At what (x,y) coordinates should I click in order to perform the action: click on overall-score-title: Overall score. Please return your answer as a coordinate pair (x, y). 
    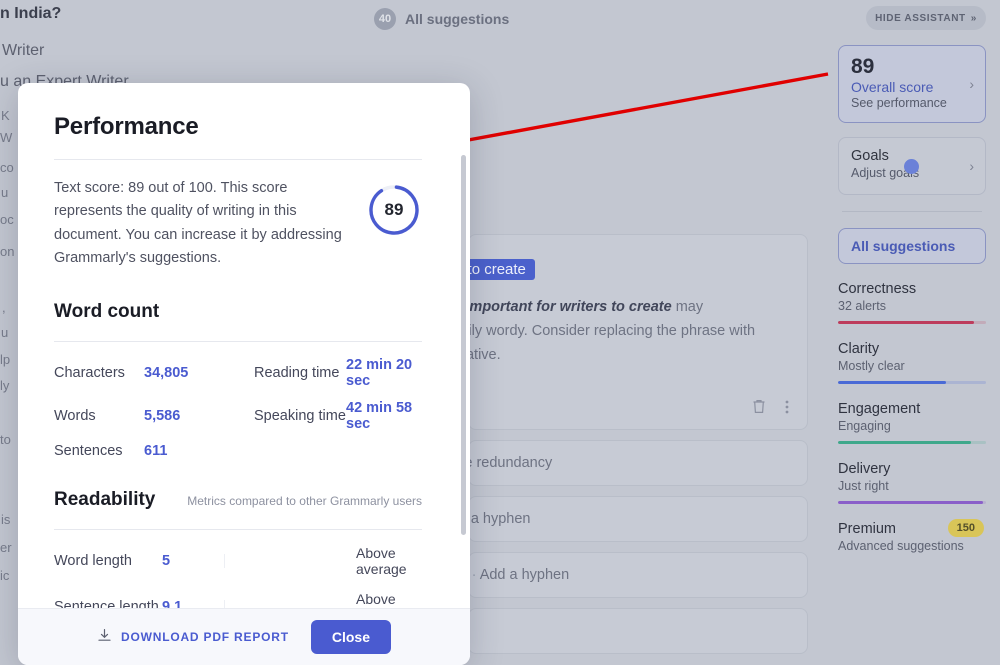
    Looking at the image, I should click on (892, 87).